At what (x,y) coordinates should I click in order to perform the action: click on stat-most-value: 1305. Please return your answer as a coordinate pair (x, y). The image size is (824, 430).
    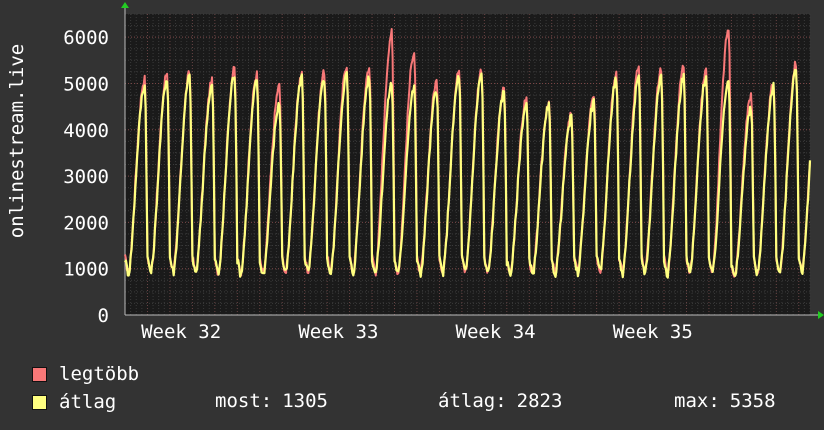
    Looking at the image, I should click on (305, 401).